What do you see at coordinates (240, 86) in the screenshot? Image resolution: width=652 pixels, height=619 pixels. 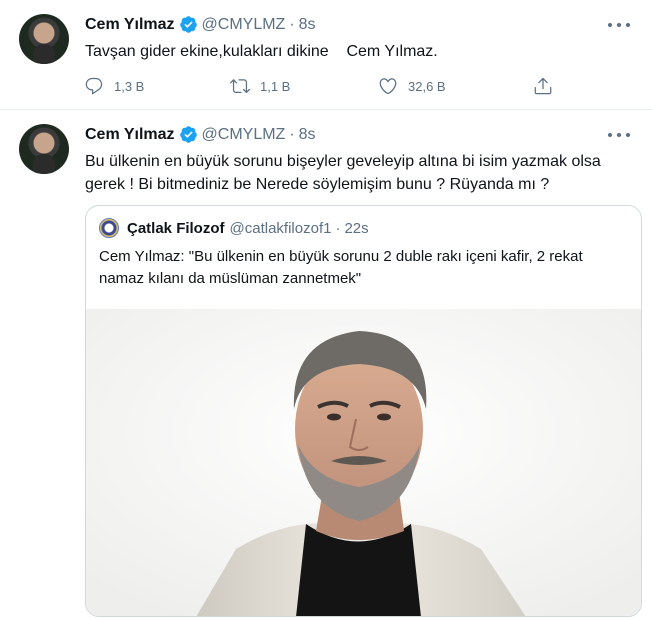 I see `retweet-icon` at bounding box center [240, 86].